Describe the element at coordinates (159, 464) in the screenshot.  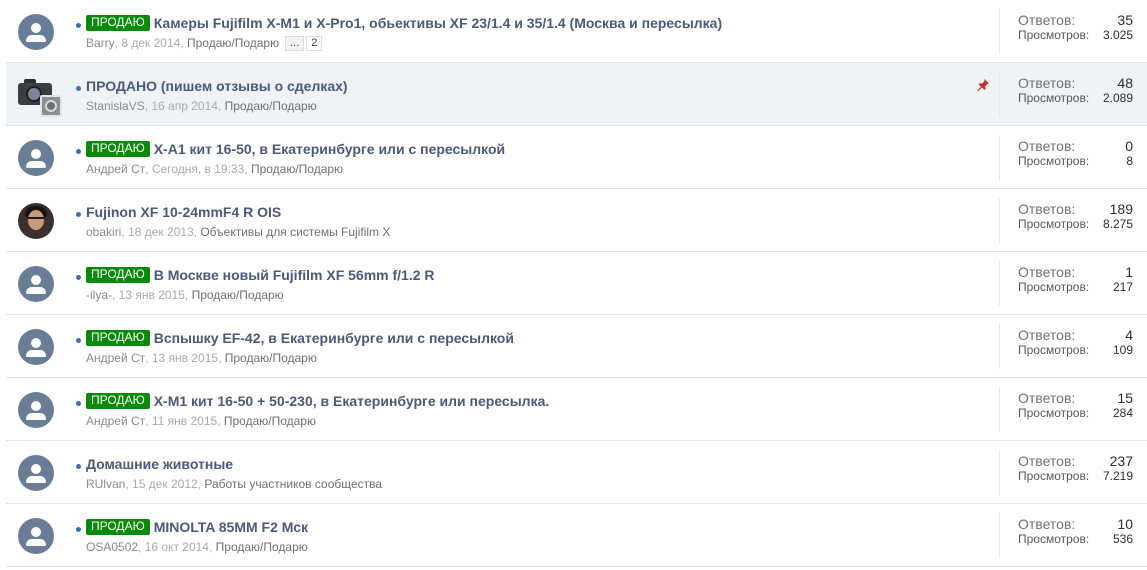
I see `thread-title-link: Домашние животные` at that location.